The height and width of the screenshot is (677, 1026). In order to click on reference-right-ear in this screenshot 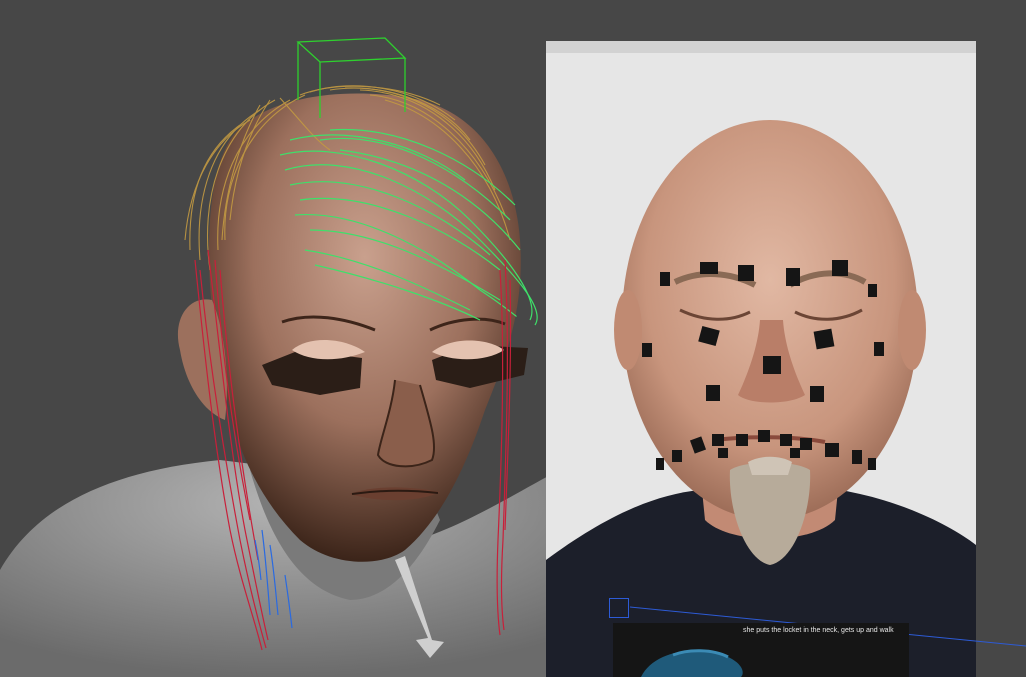, I will do `click(912, 330)`.